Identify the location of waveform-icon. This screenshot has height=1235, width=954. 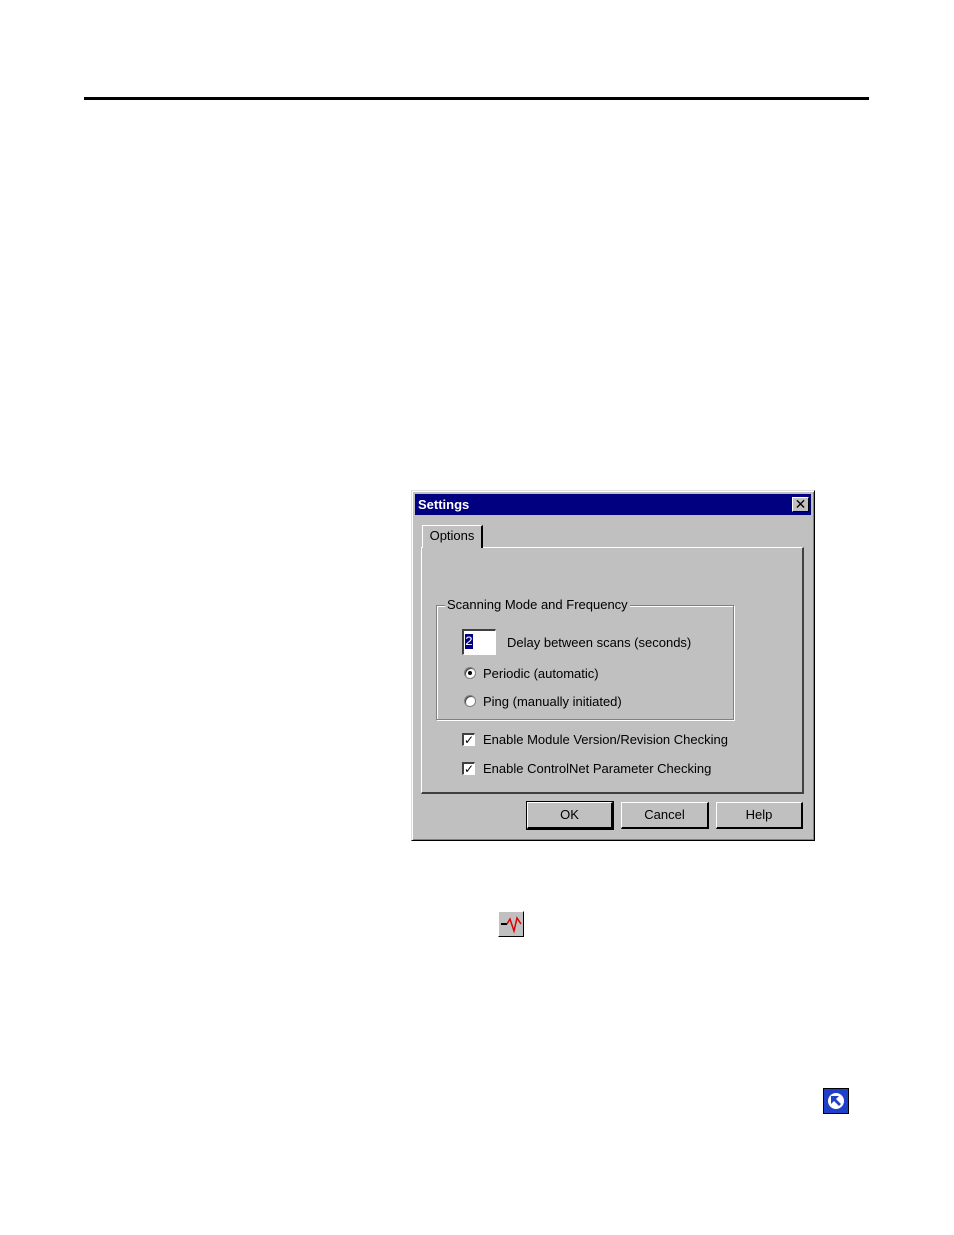
(511, 925).